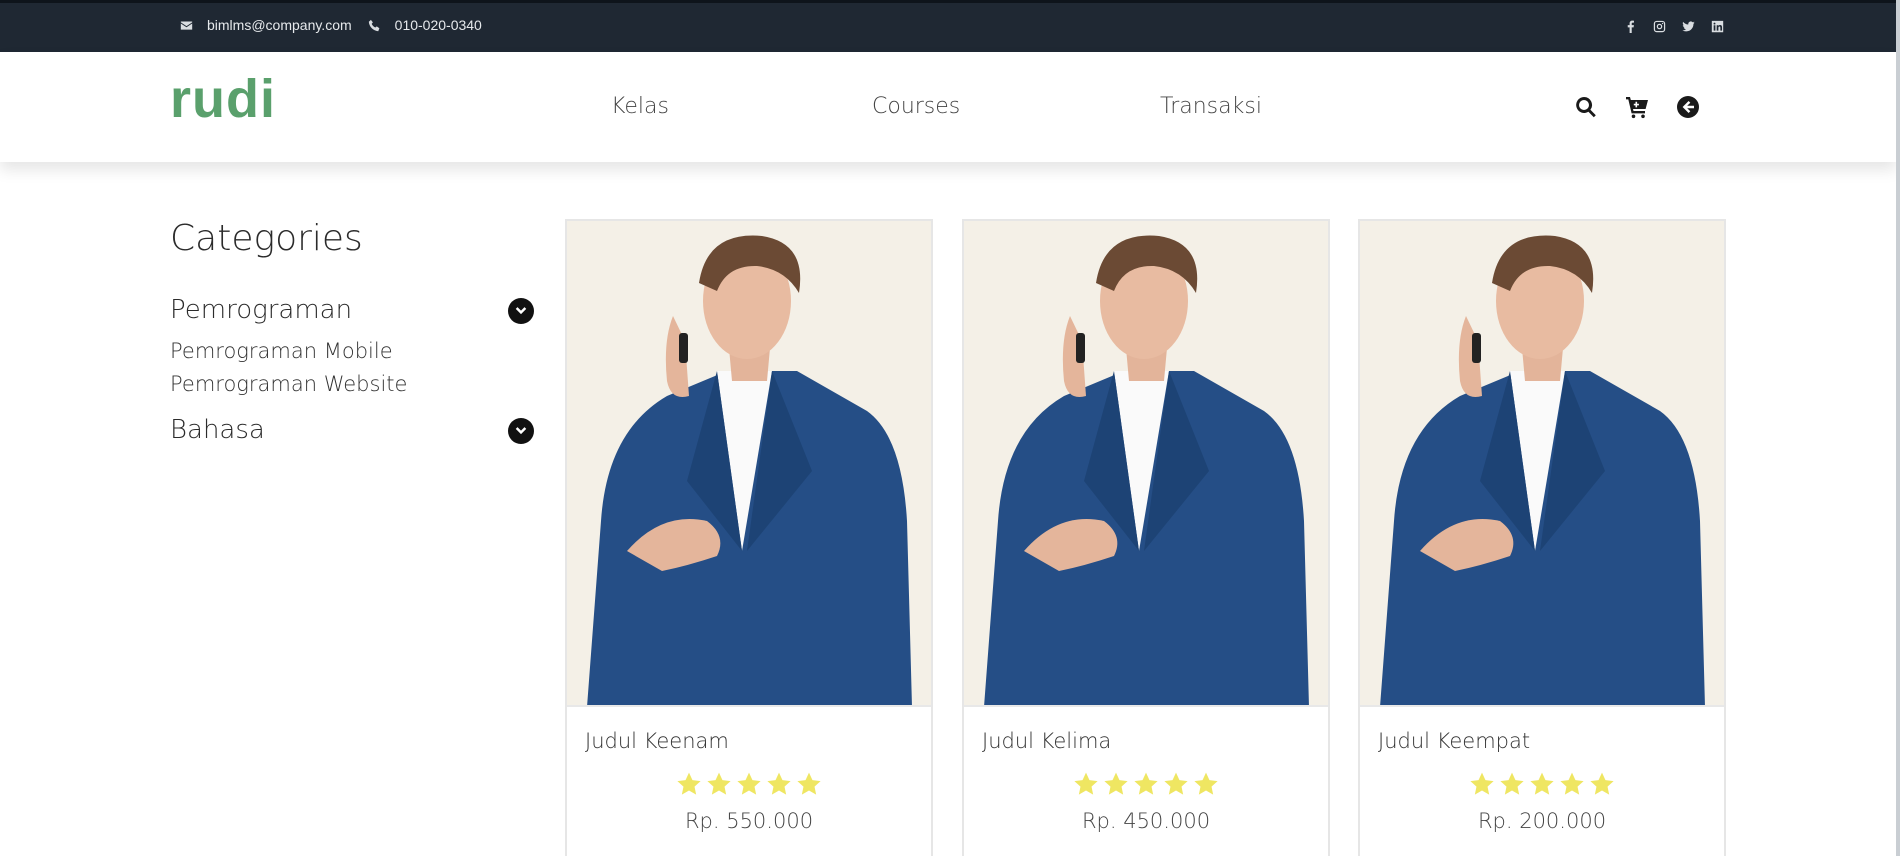 The width and height of the screenshot is (1900, 856). I want to click on course-title: Judul Kelima, so click(1046, 741).